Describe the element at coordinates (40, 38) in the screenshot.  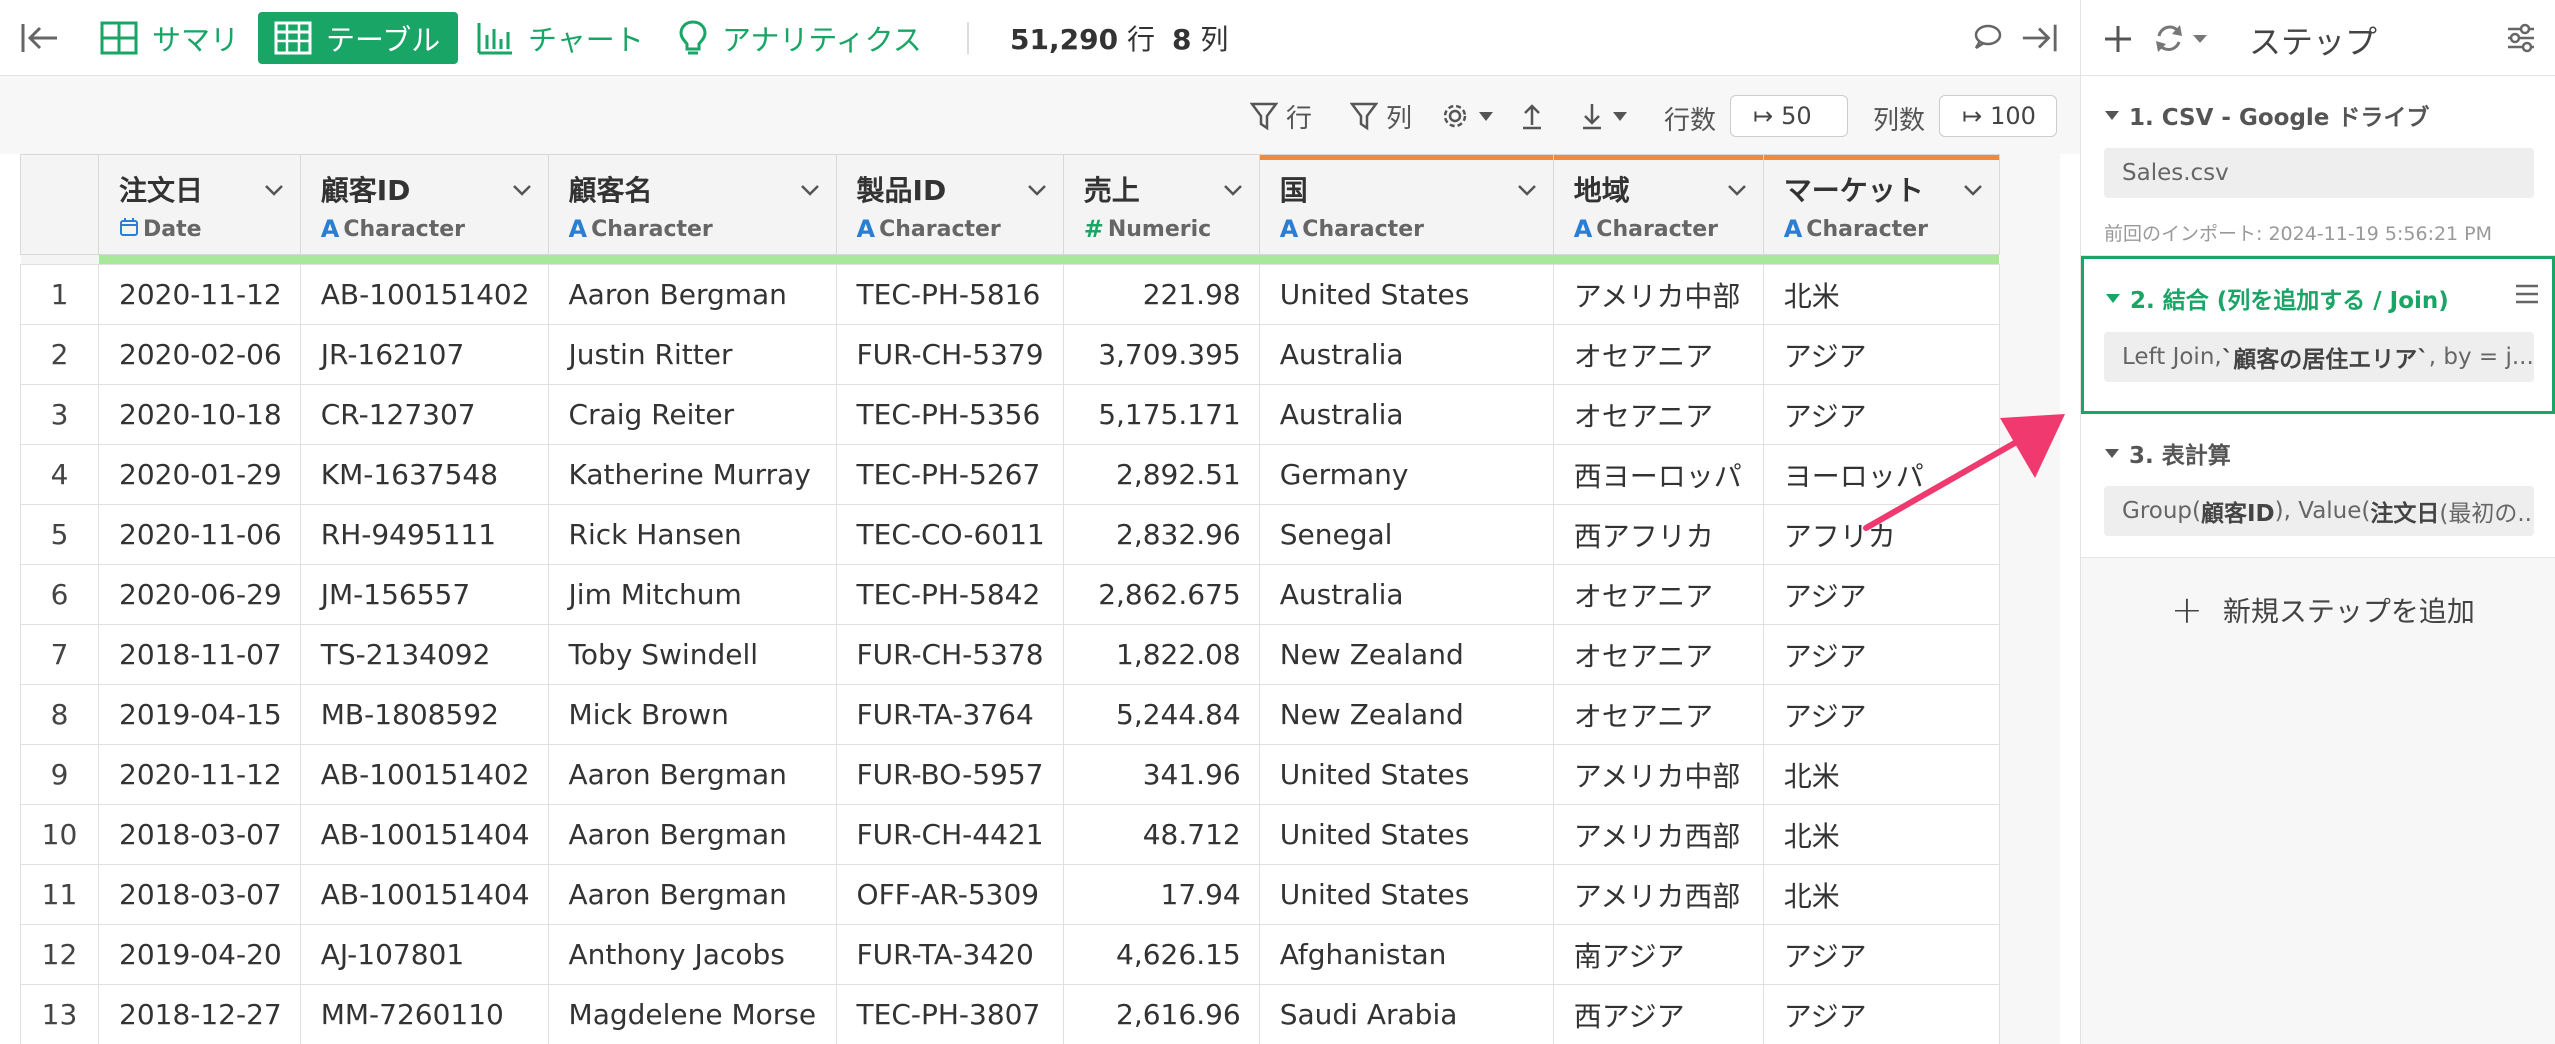
I see `collapse-left-icon` at that location.